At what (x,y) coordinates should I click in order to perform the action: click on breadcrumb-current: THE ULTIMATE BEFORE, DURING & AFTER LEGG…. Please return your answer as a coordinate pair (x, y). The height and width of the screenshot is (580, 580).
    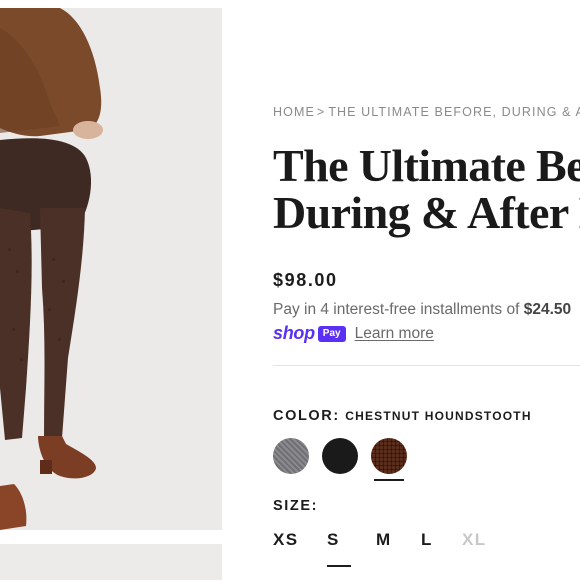
    Looking at the image, I should click on (454, 112).